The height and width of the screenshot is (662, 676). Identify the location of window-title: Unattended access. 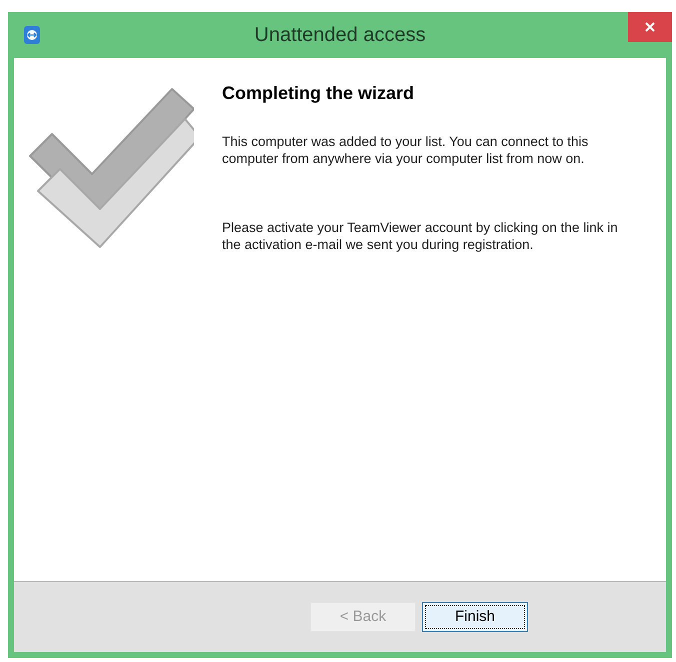
(340, 35).